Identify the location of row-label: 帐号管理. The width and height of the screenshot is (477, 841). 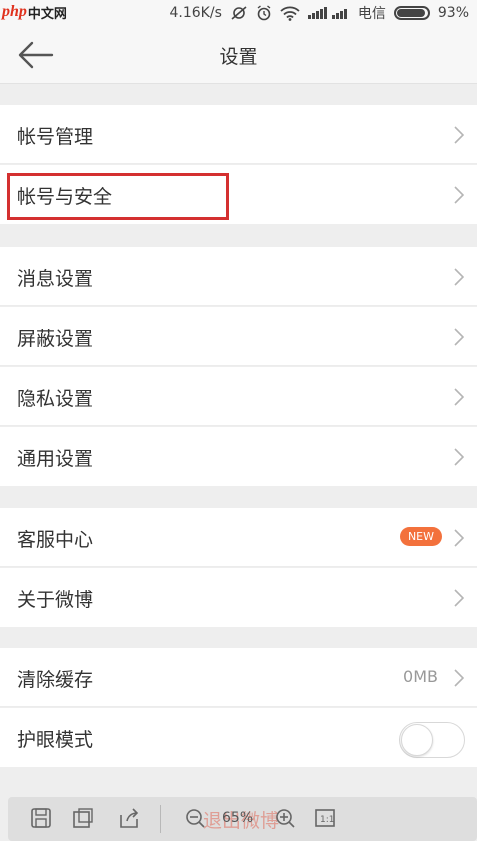
(55, 137).